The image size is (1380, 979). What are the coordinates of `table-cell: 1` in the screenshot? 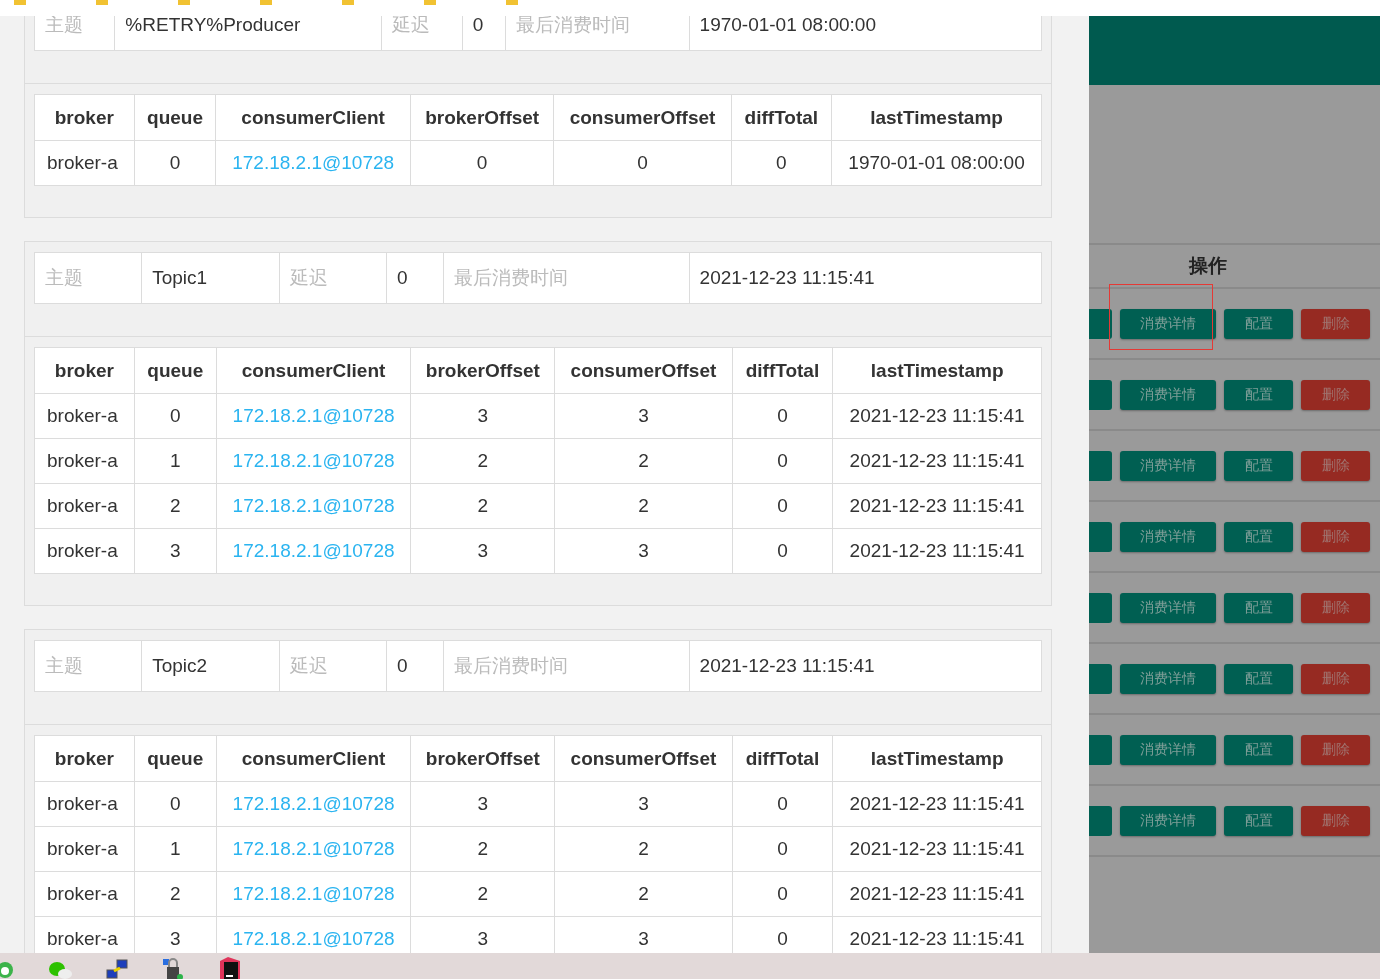 It's located at (175, 849).